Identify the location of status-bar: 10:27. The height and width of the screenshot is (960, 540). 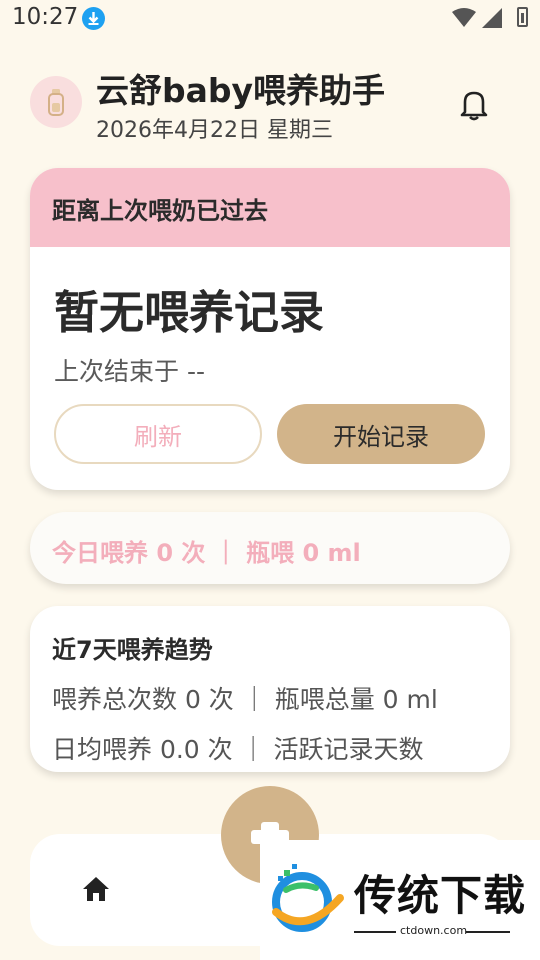
(270, 18).